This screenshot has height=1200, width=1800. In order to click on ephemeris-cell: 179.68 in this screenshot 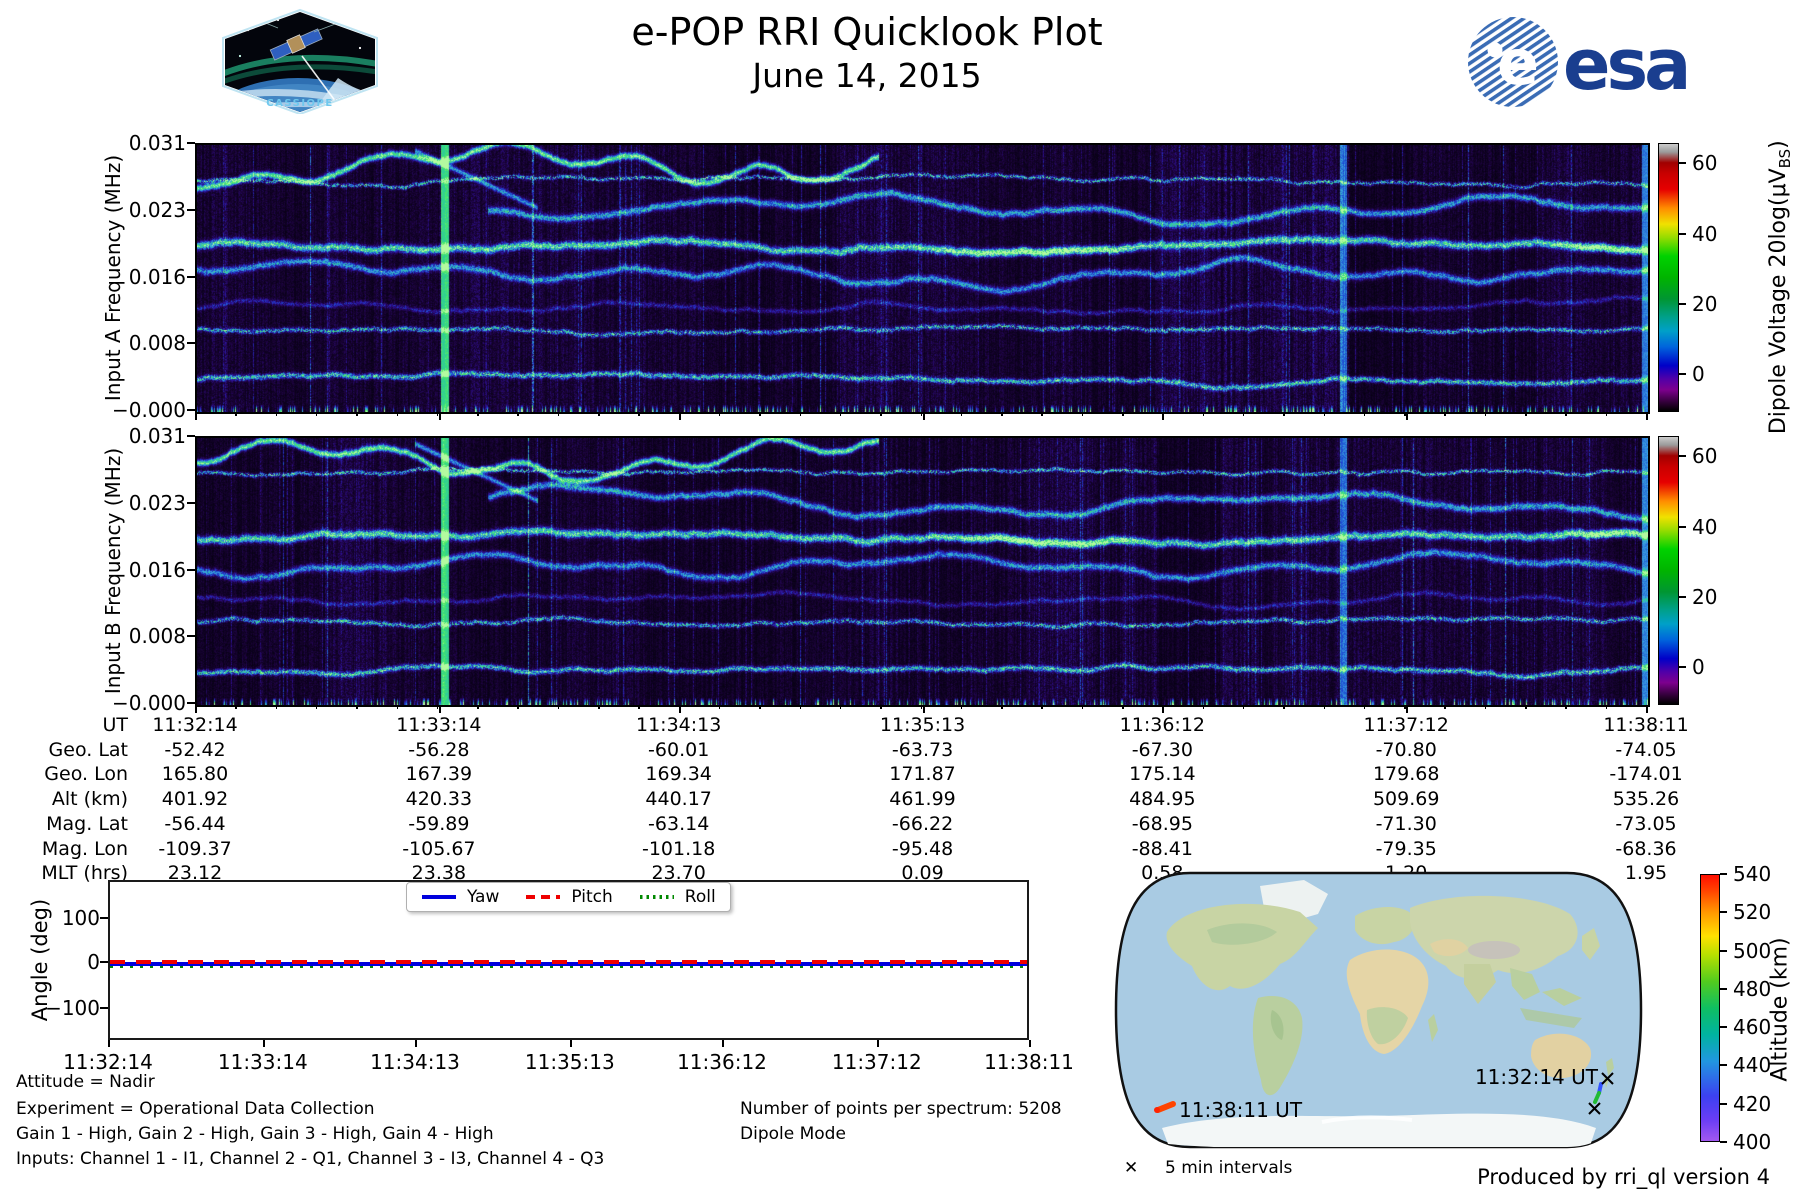, I will do `click(1406, 774)`.